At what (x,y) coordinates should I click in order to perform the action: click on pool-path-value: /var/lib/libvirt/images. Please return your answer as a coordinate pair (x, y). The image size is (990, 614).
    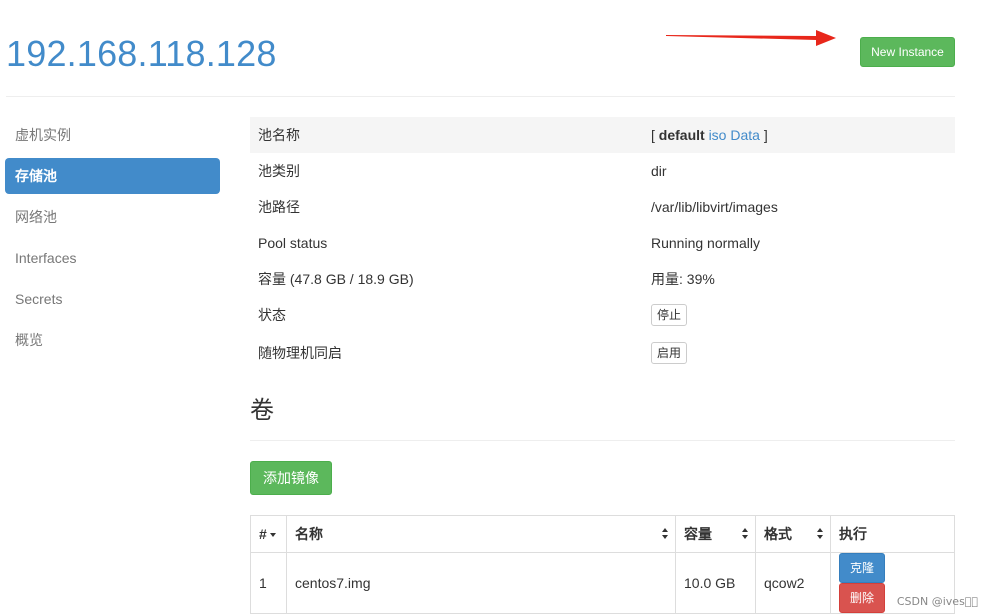
    Looking at the image, I should click on (714, 207).